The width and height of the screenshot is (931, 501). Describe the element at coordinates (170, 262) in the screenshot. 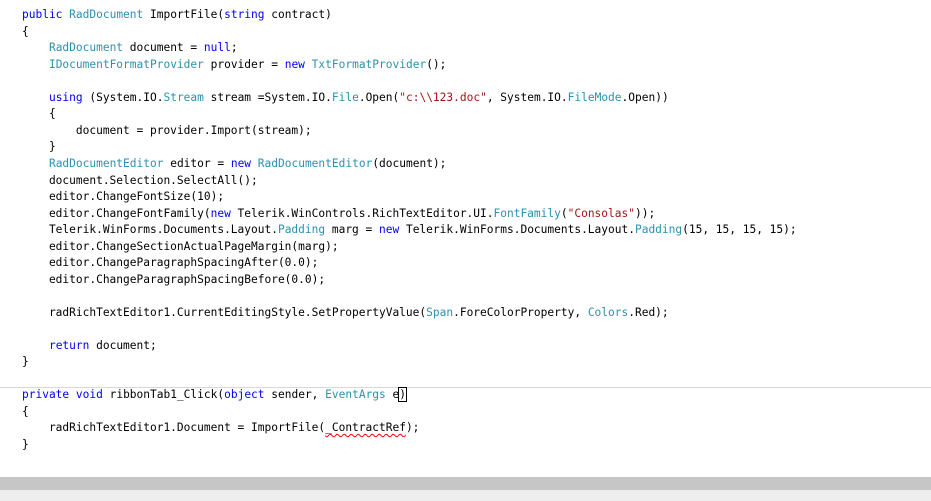

I see `code-line: editor.ChangeParagraphSpacingAfter(0.0);` at that location.